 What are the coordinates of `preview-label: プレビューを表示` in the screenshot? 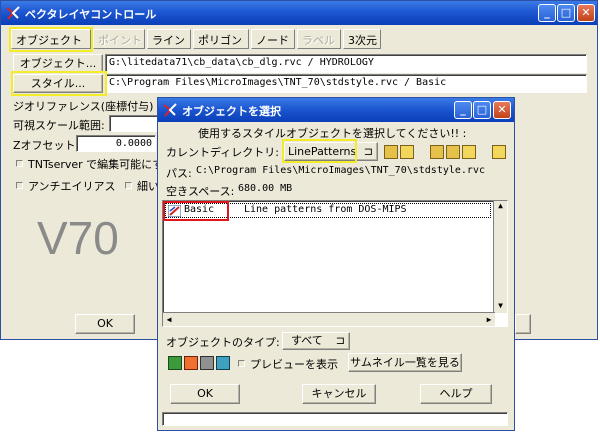 It's located at (294, 364).